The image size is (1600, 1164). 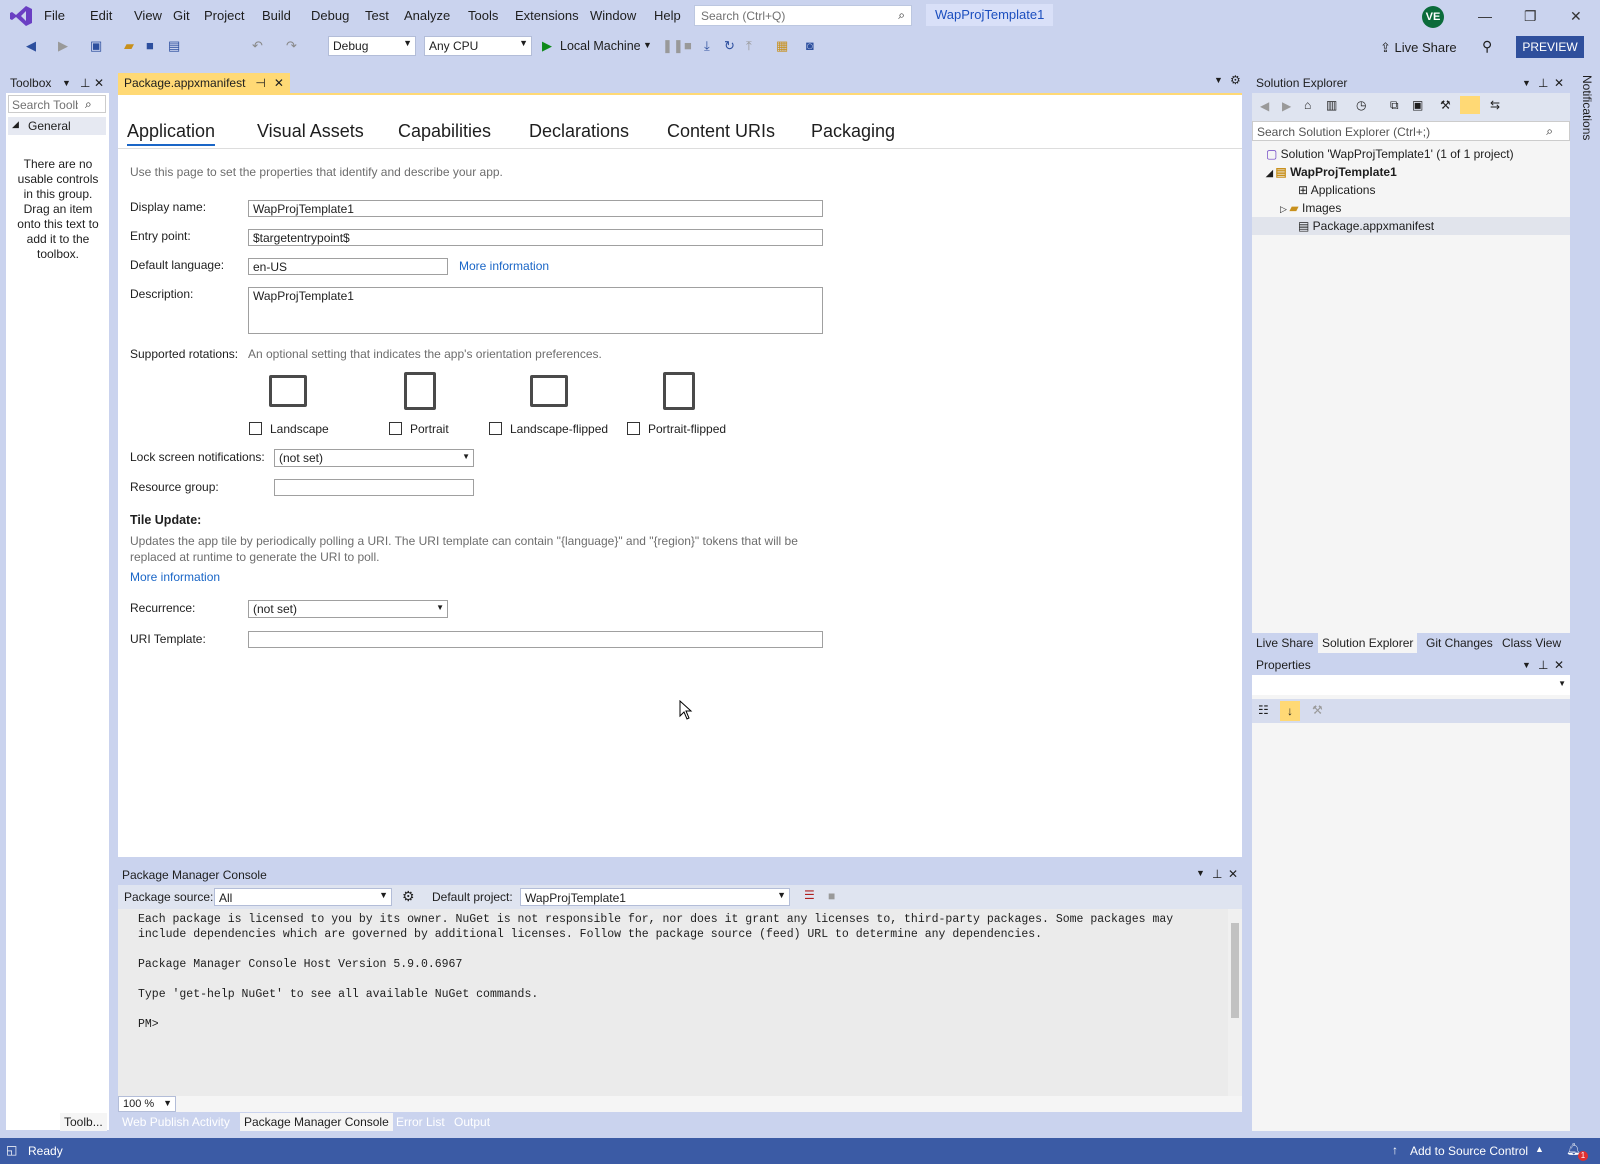 What do you see at coordinates (1235, 1002) in the screenshot?
I see `console-scrollbar` at bounding box center [1235, 1002].